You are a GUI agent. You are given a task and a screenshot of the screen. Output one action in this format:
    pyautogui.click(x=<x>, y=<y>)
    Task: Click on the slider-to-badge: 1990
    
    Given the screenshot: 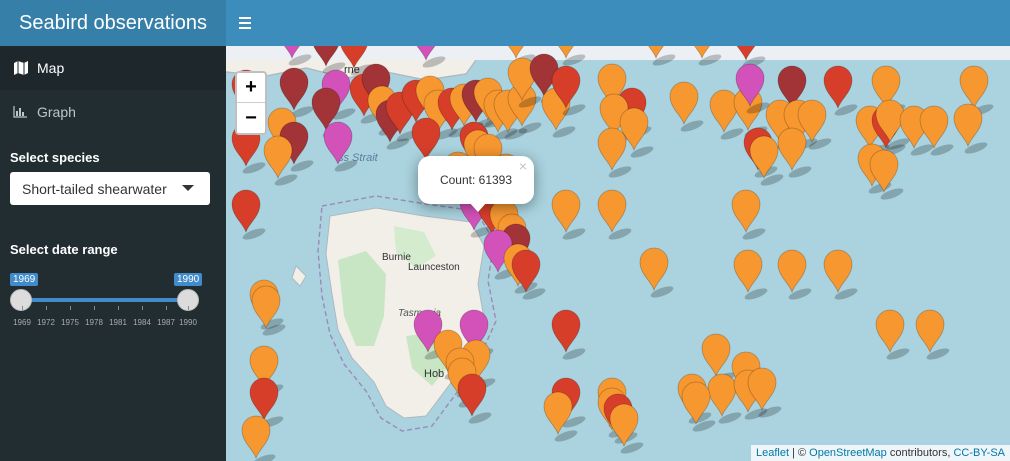 What is the action you would take?
    pyautogui.click(x=188, y=279)
    